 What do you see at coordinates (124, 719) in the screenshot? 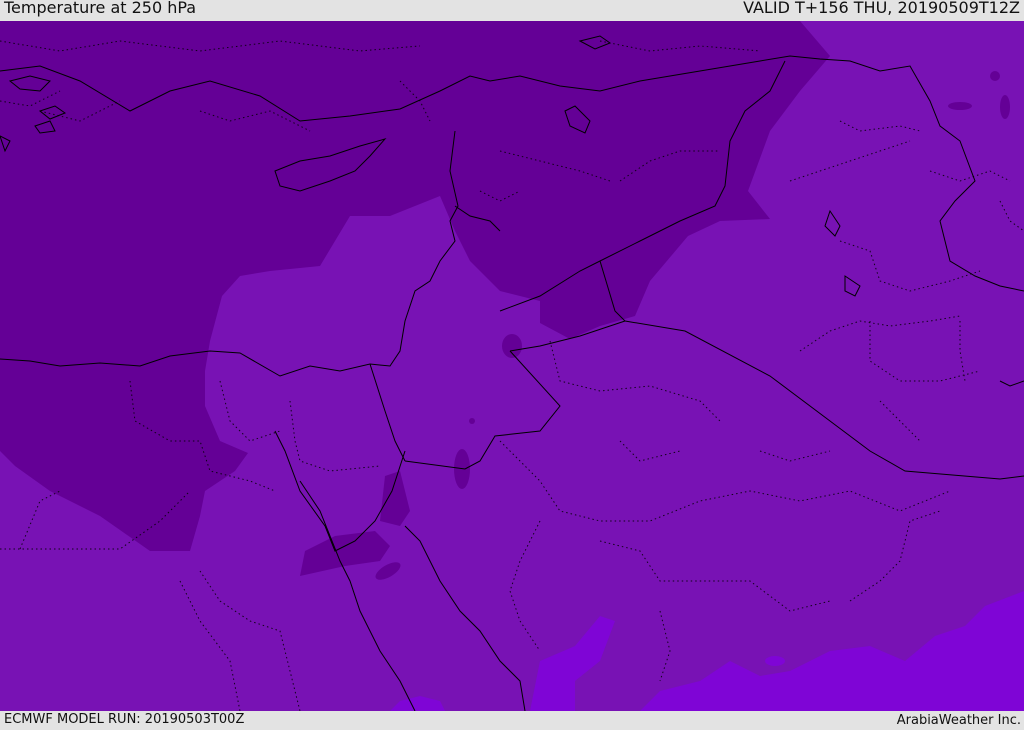
I see `model-run-label: ECMWF MODEL RUN: 20190503T00Z` at bounding box center [124, 719].